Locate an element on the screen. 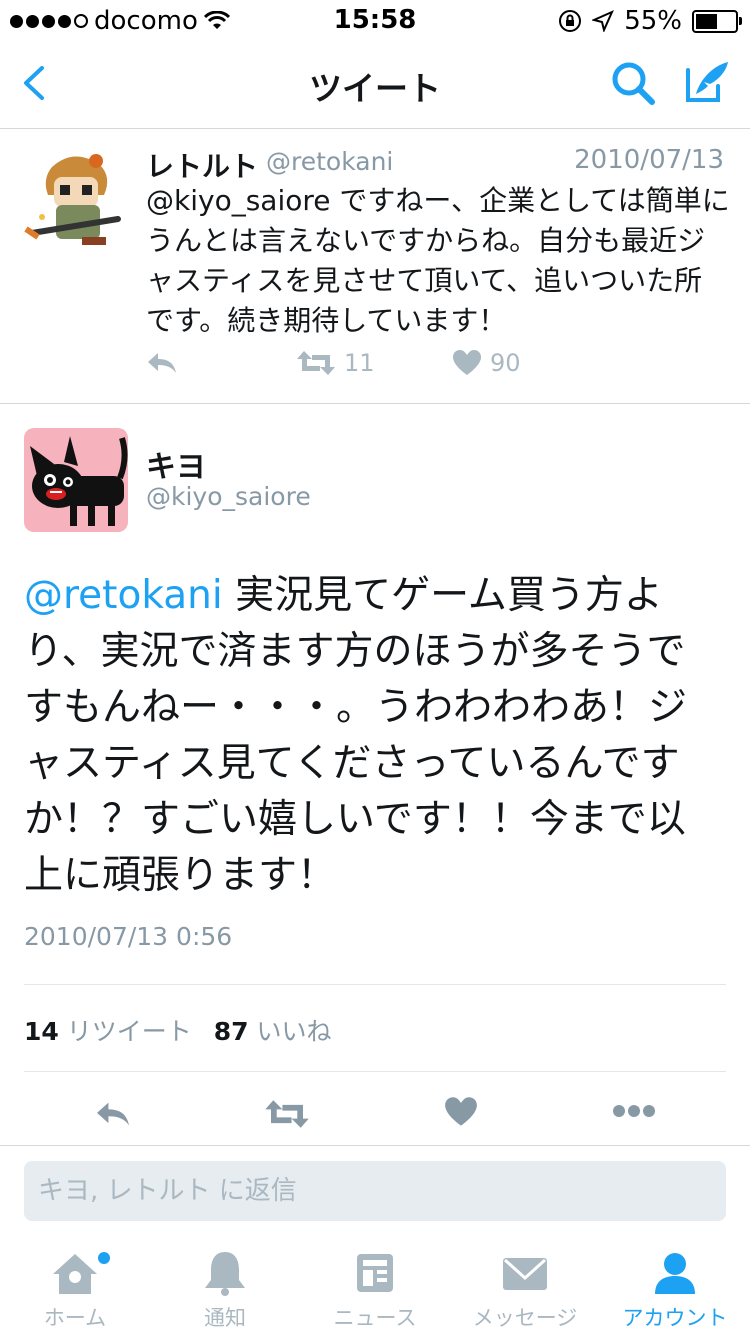 This screenshot has width=750, height=1334. reply-bar is located at coordinates (375, 1190).